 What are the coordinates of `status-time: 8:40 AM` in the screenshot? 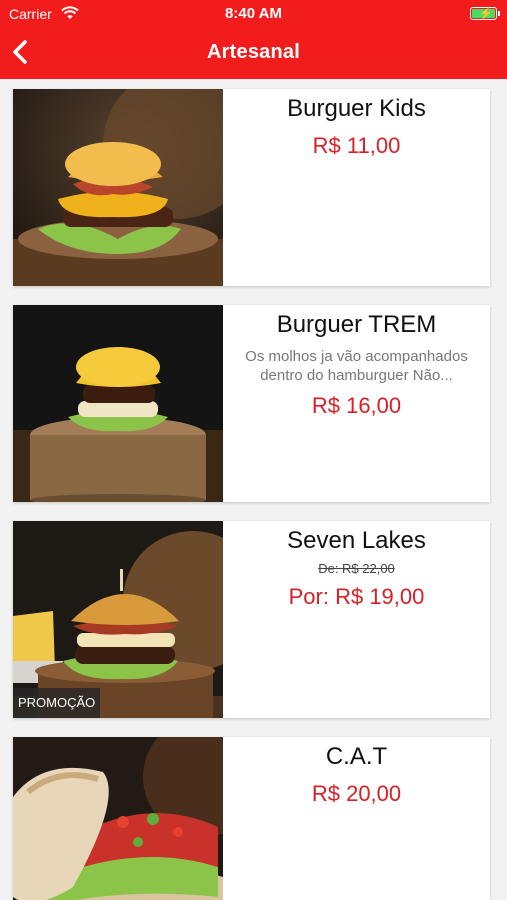 It's located at (253, 13).